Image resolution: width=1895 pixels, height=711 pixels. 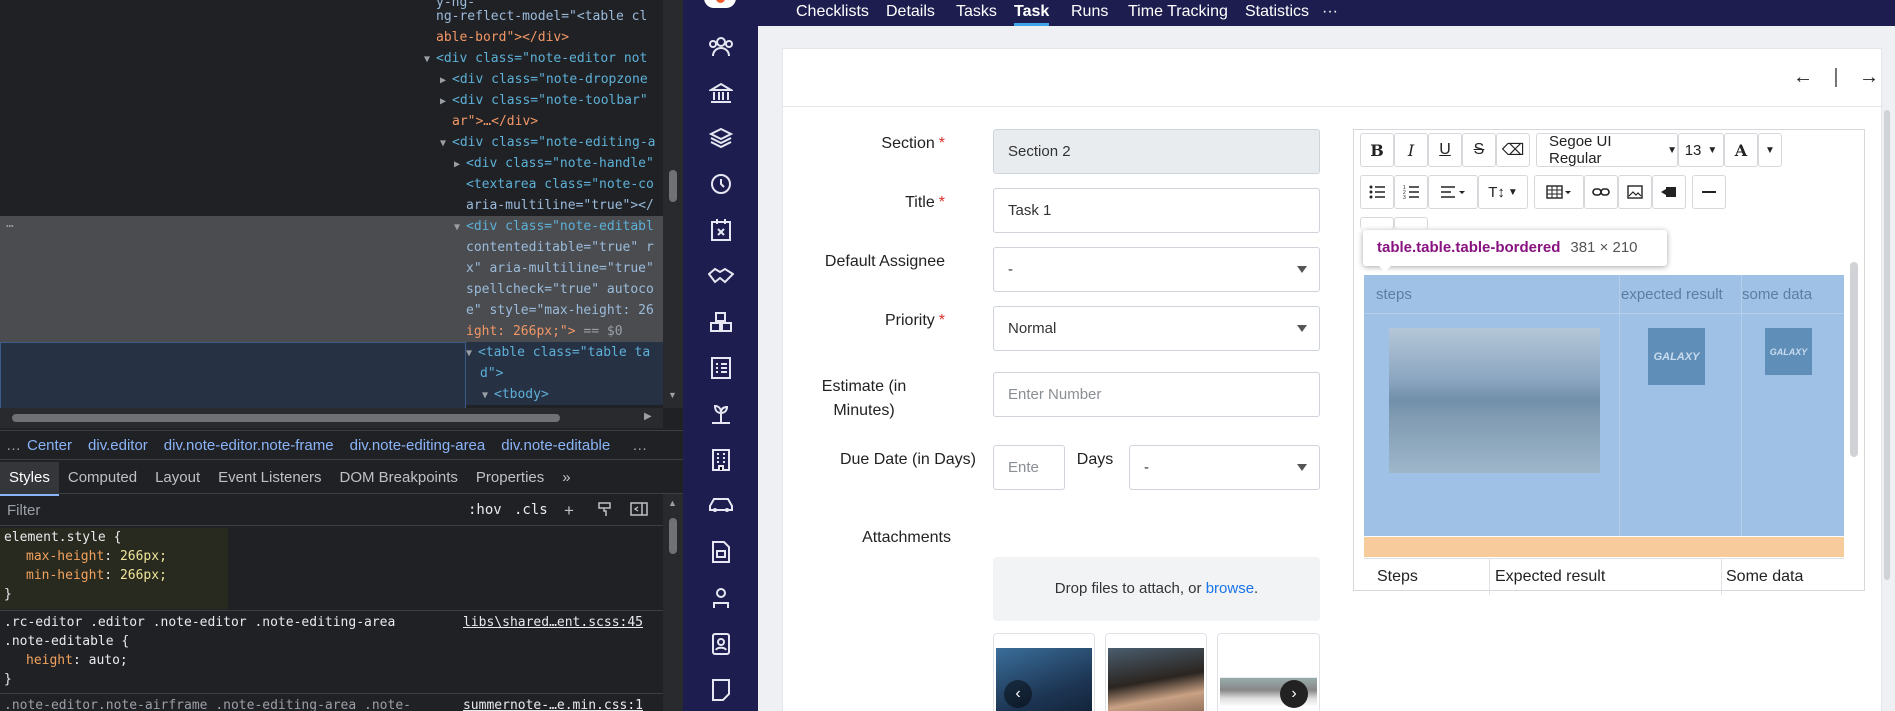 What do you see at coordinates (331, 268) in the screenshot?
I see `dom-line-selected: x" aria-multiline="true"` at bounding box center [331, 268].